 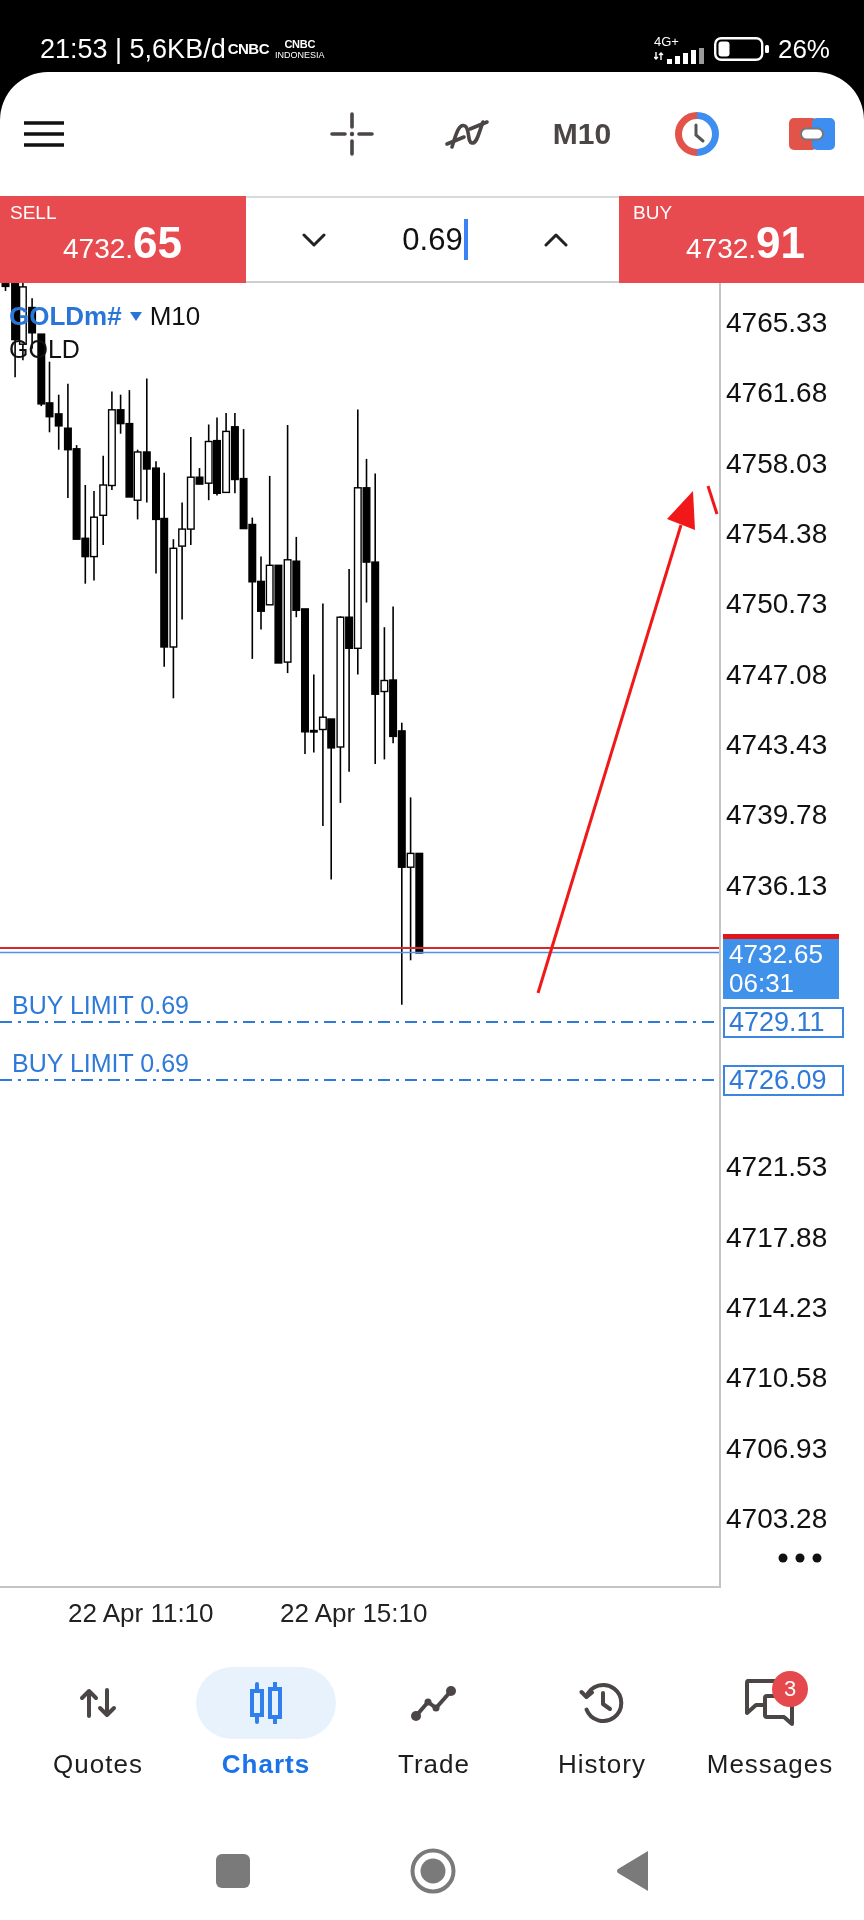 I want to click on order-price-tag: 4726.09, so click(x=783, y=1080).